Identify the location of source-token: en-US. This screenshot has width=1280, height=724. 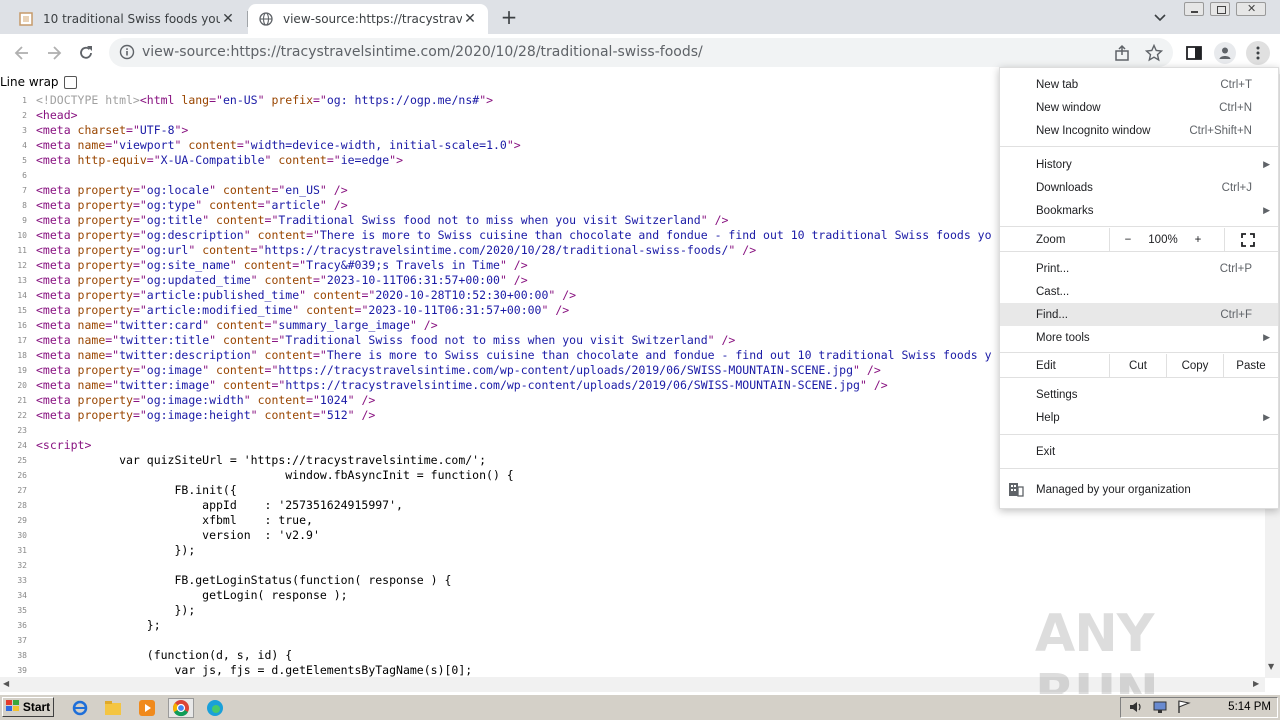
(240, 100).